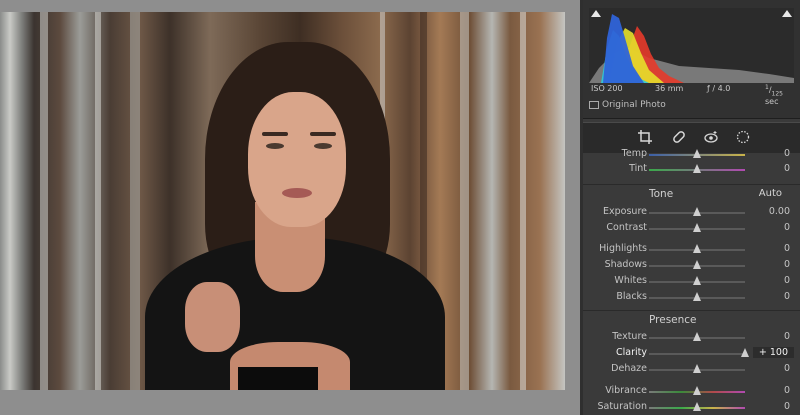 This screenshot has width=800, height=415. What do you see at coordinates (626, 390) in the screenshot?
I see `vibrance-label: Vibrance` at bounding box center [626, 390].